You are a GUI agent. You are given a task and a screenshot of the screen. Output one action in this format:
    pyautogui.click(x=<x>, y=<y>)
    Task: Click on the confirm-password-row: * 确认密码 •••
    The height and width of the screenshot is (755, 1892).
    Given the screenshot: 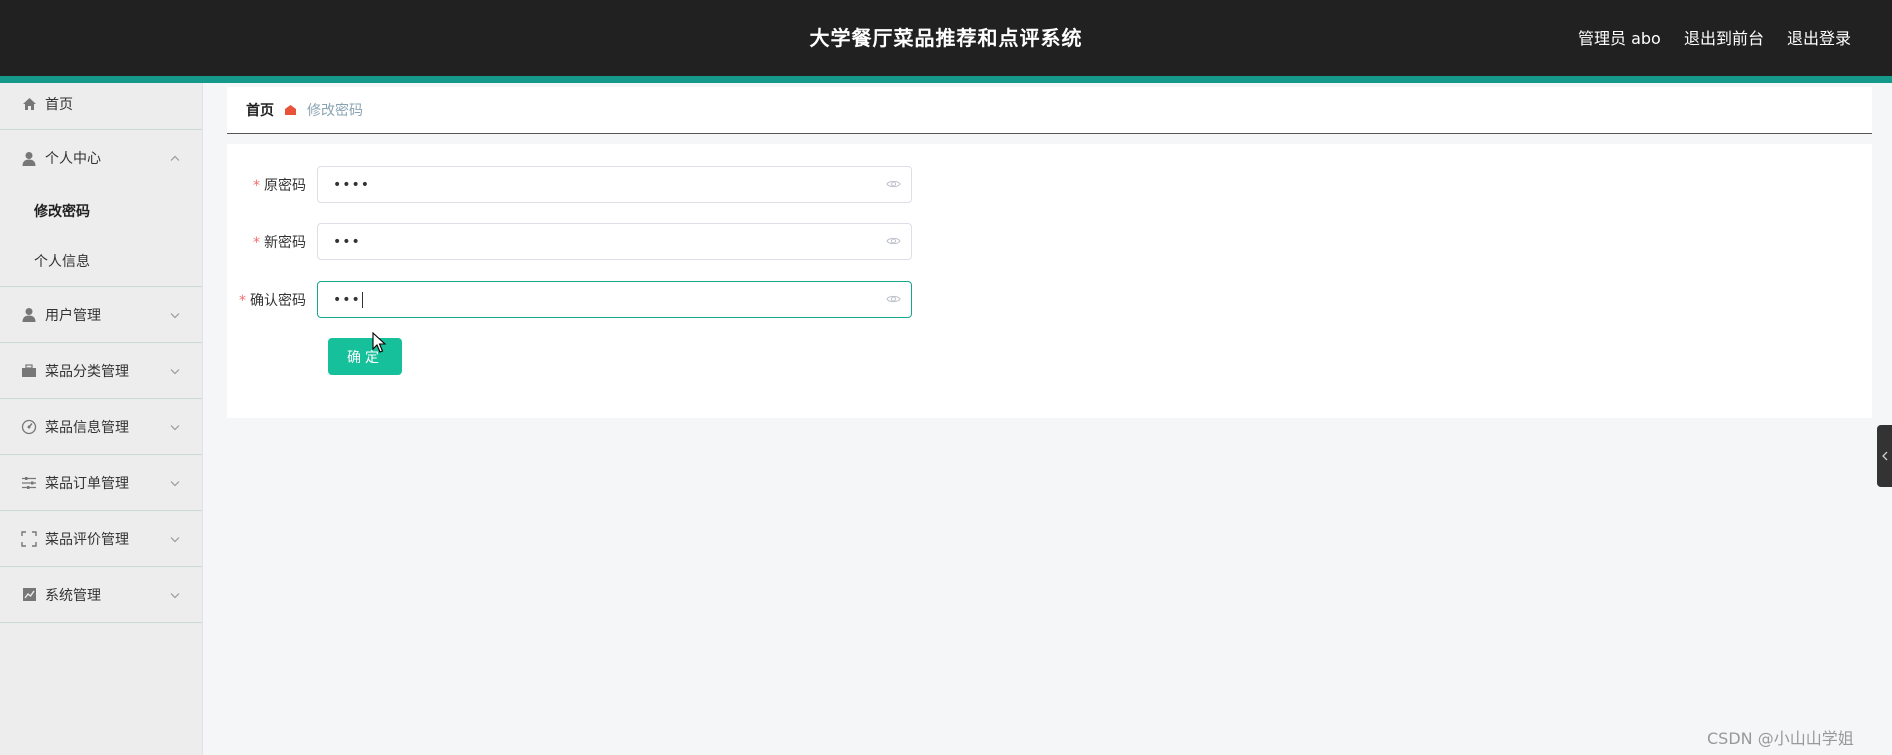 What is the action you would take?
    pyautogui.click(x=569, y=299)
    